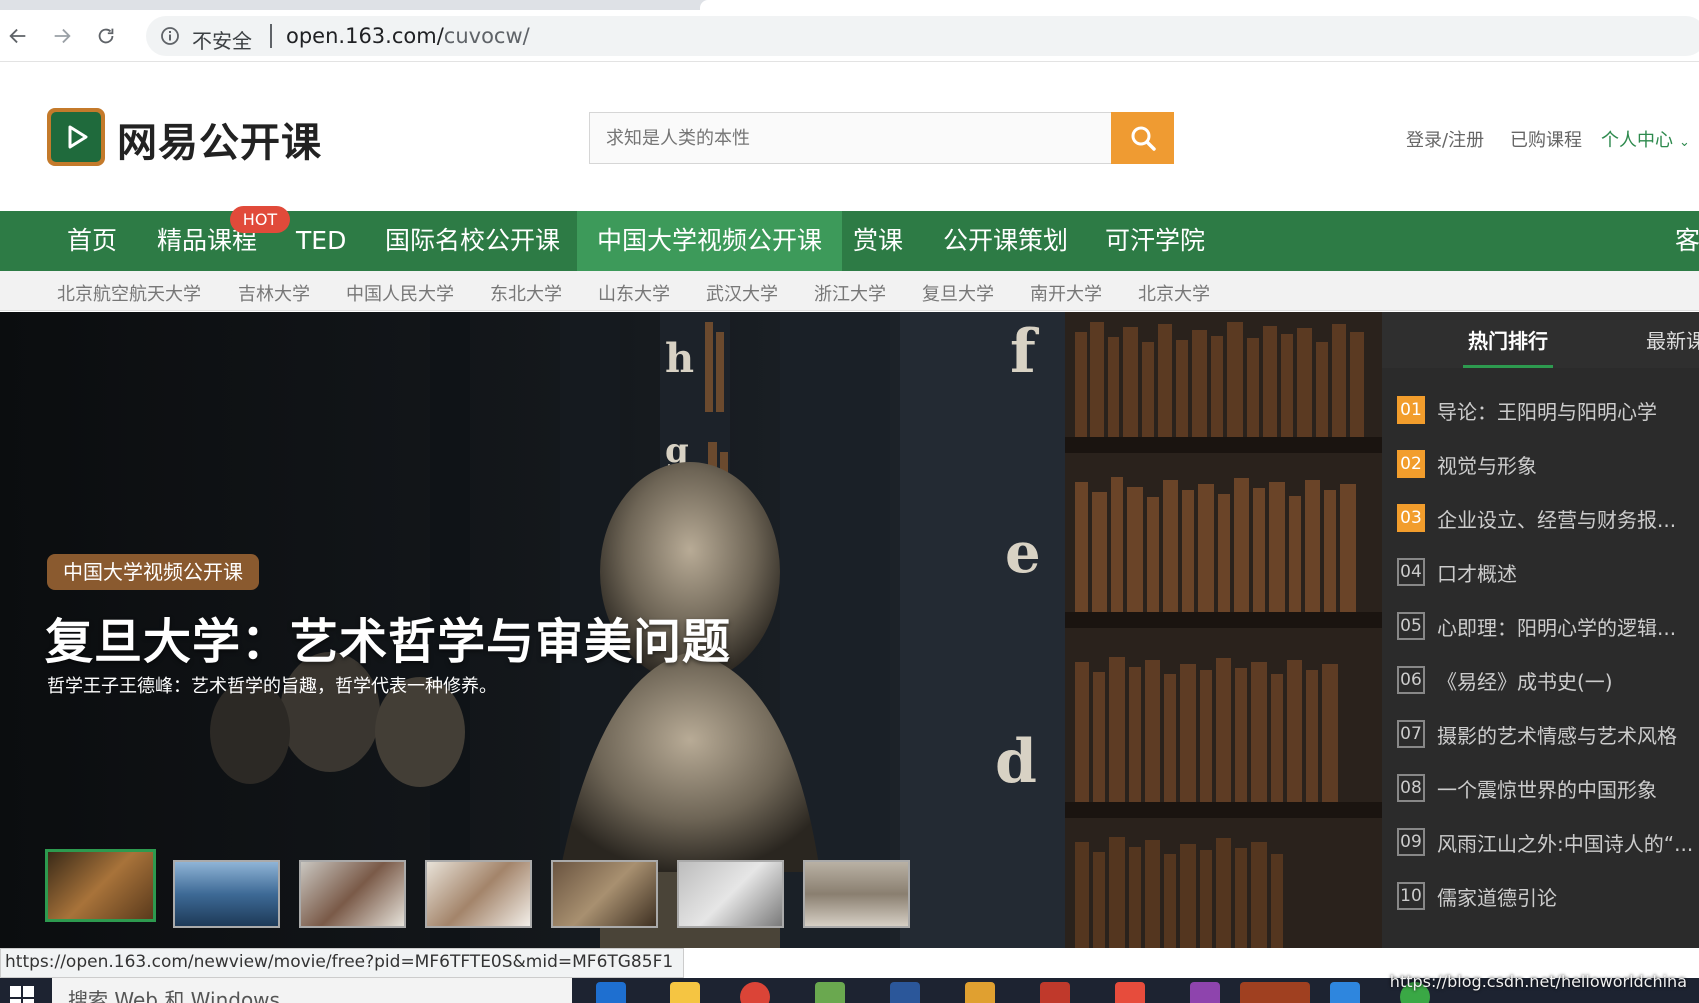 This screenshot has height=1003, width=1699. What do you see at coordinates (1557, 736) in the screenshot?
I see `rank-title: 摄影的艺术情感与艺术风格` at bounding box center [1557, 736].